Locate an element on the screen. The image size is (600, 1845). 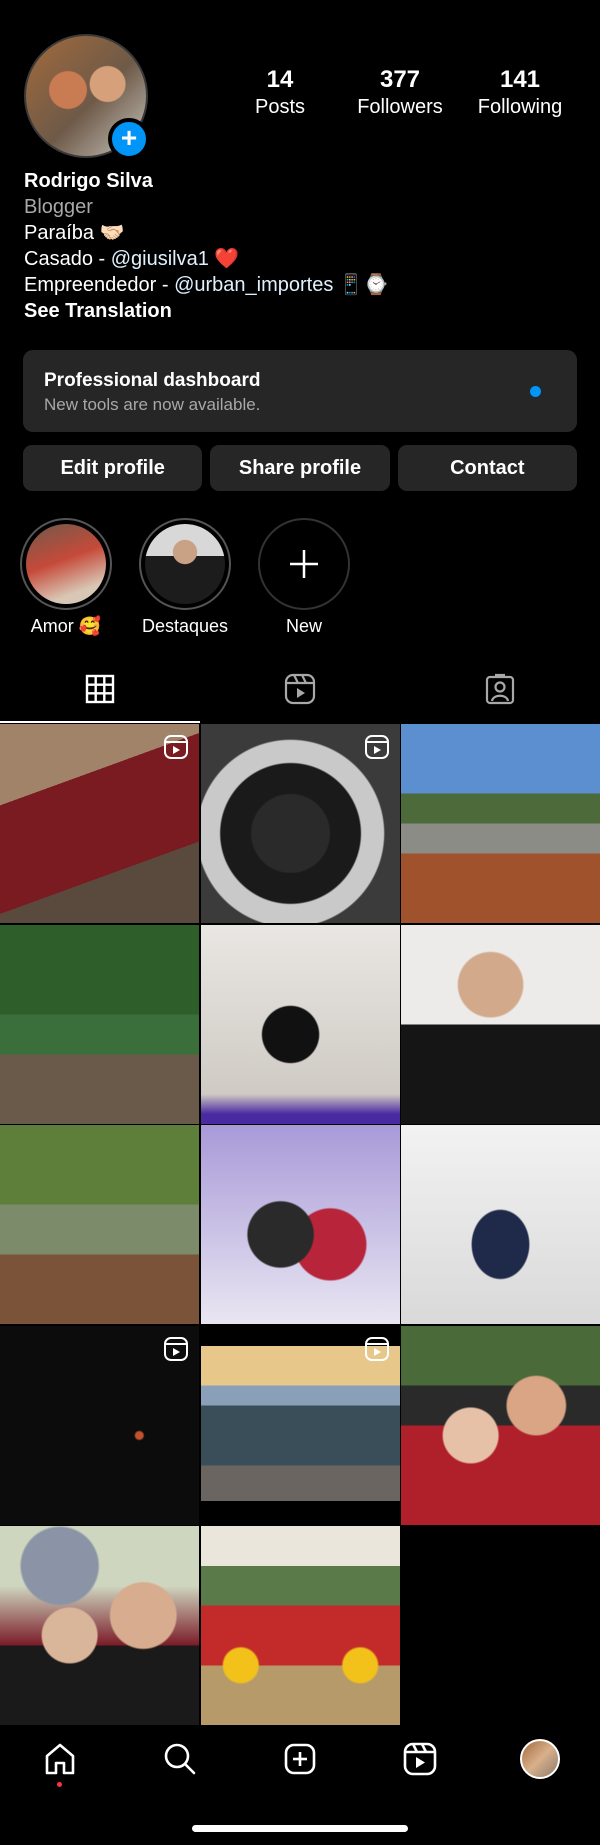
plus-icon is located at coordinates (304, 564).